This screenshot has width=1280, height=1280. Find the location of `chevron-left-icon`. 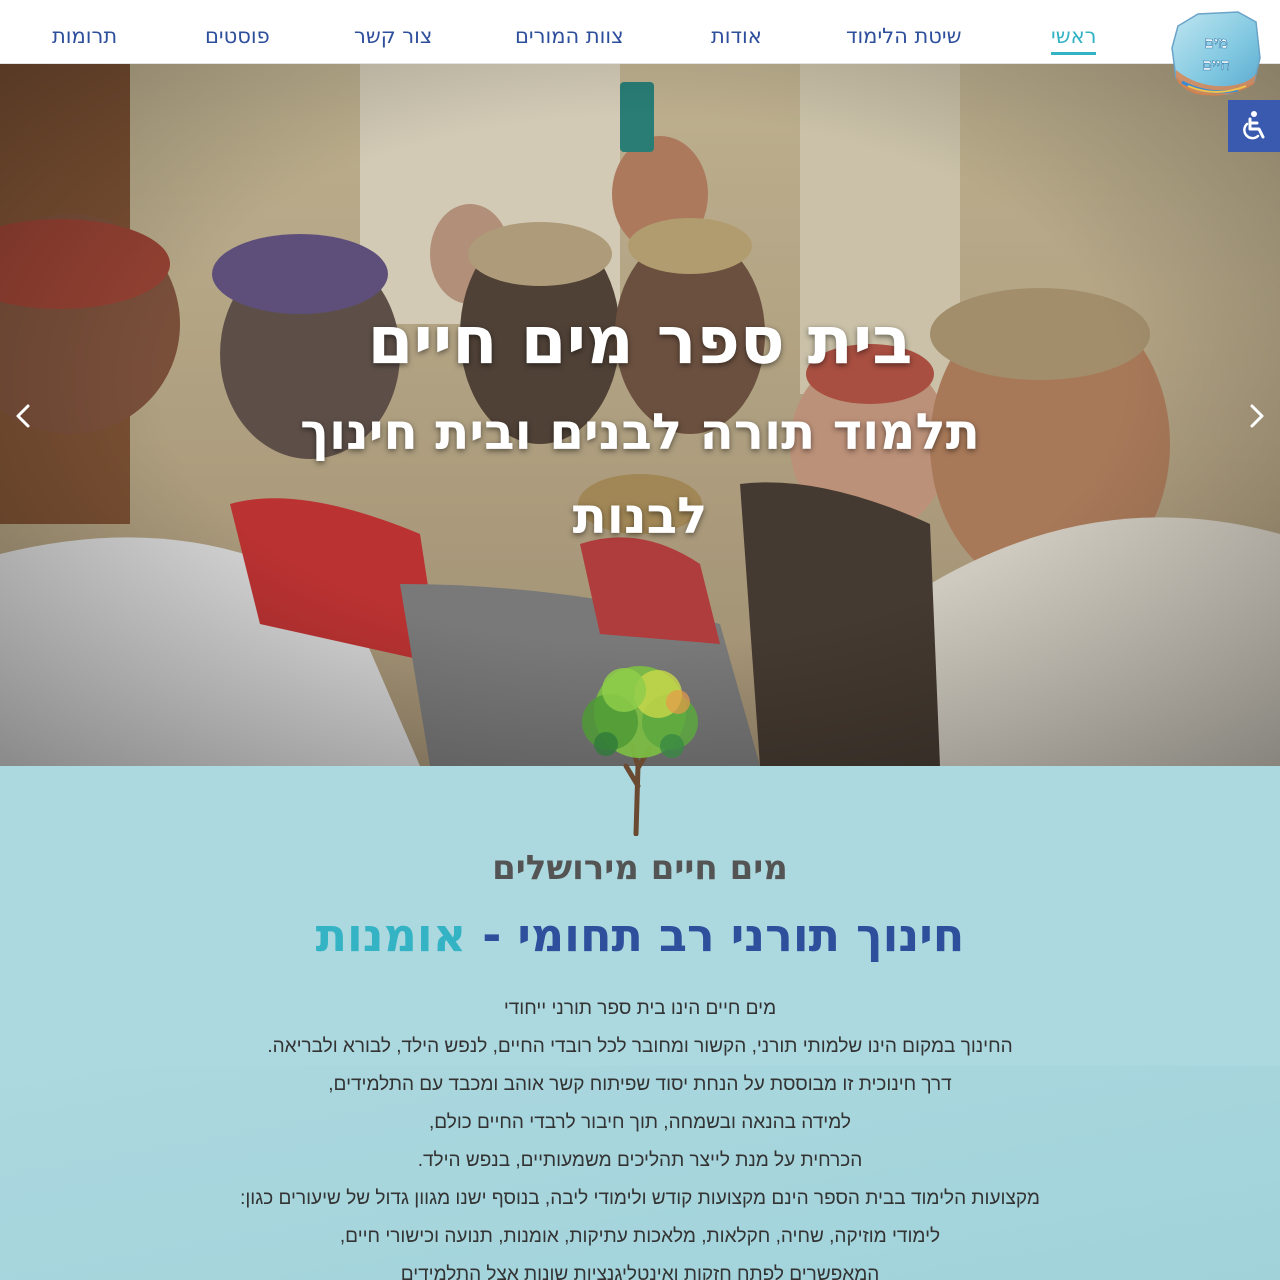

chevron-left-icon is located at coordinates (23, 416).